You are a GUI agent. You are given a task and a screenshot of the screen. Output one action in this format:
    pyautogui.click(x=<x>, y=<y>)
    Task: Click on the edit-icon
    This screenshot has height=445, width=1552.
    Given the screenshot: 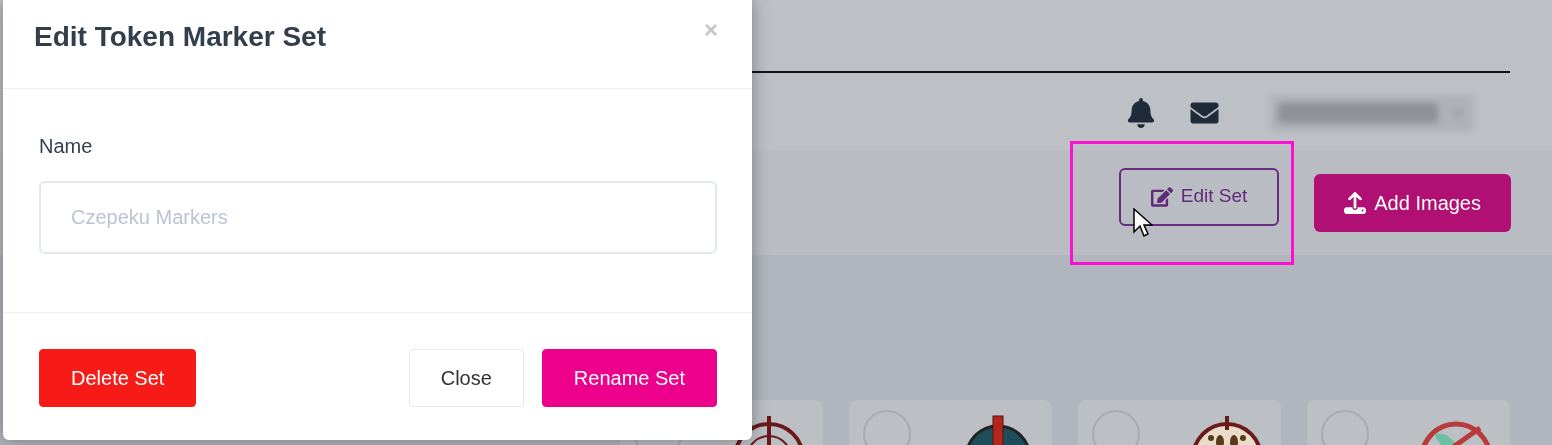 What is the action you would take?
    pyautogui.click(x=1161, y=196)
    